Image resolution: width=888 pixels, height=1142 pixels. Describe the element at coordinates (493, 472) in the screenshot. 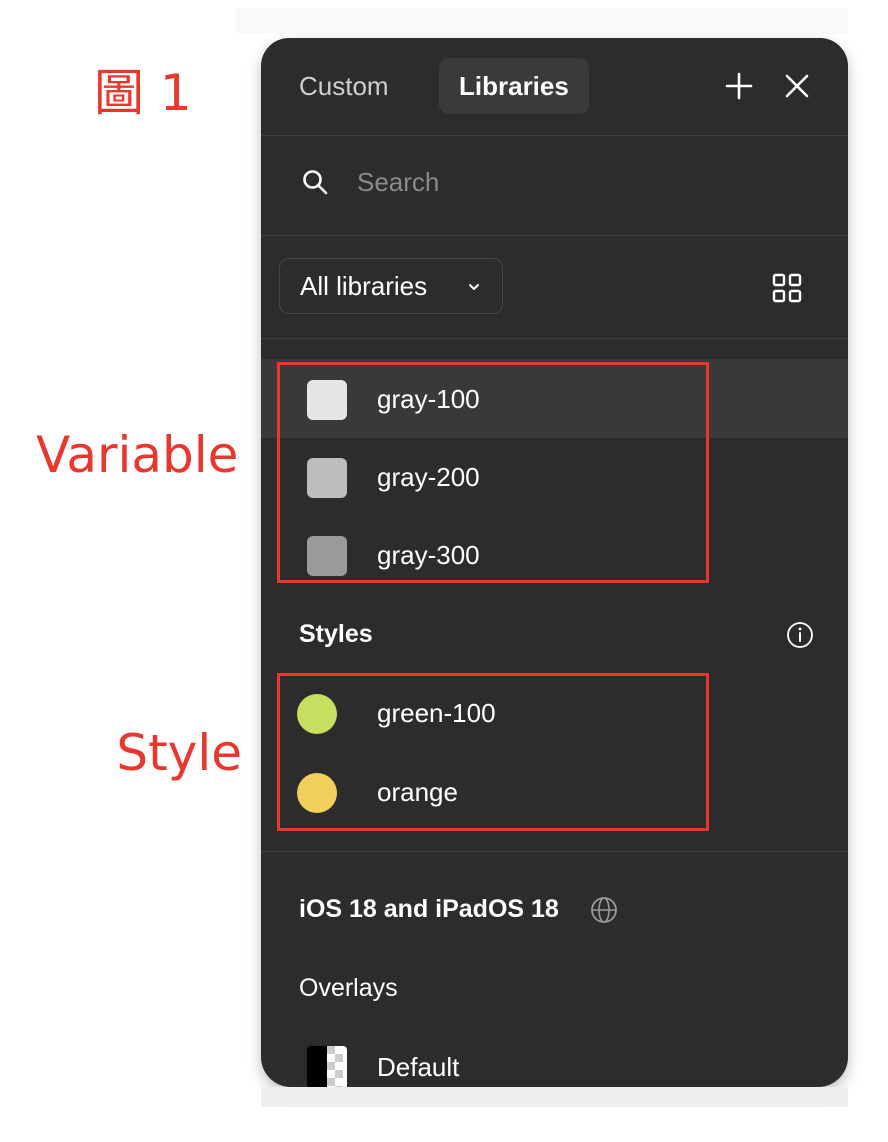

I see `variable-highlight-box` at that location.